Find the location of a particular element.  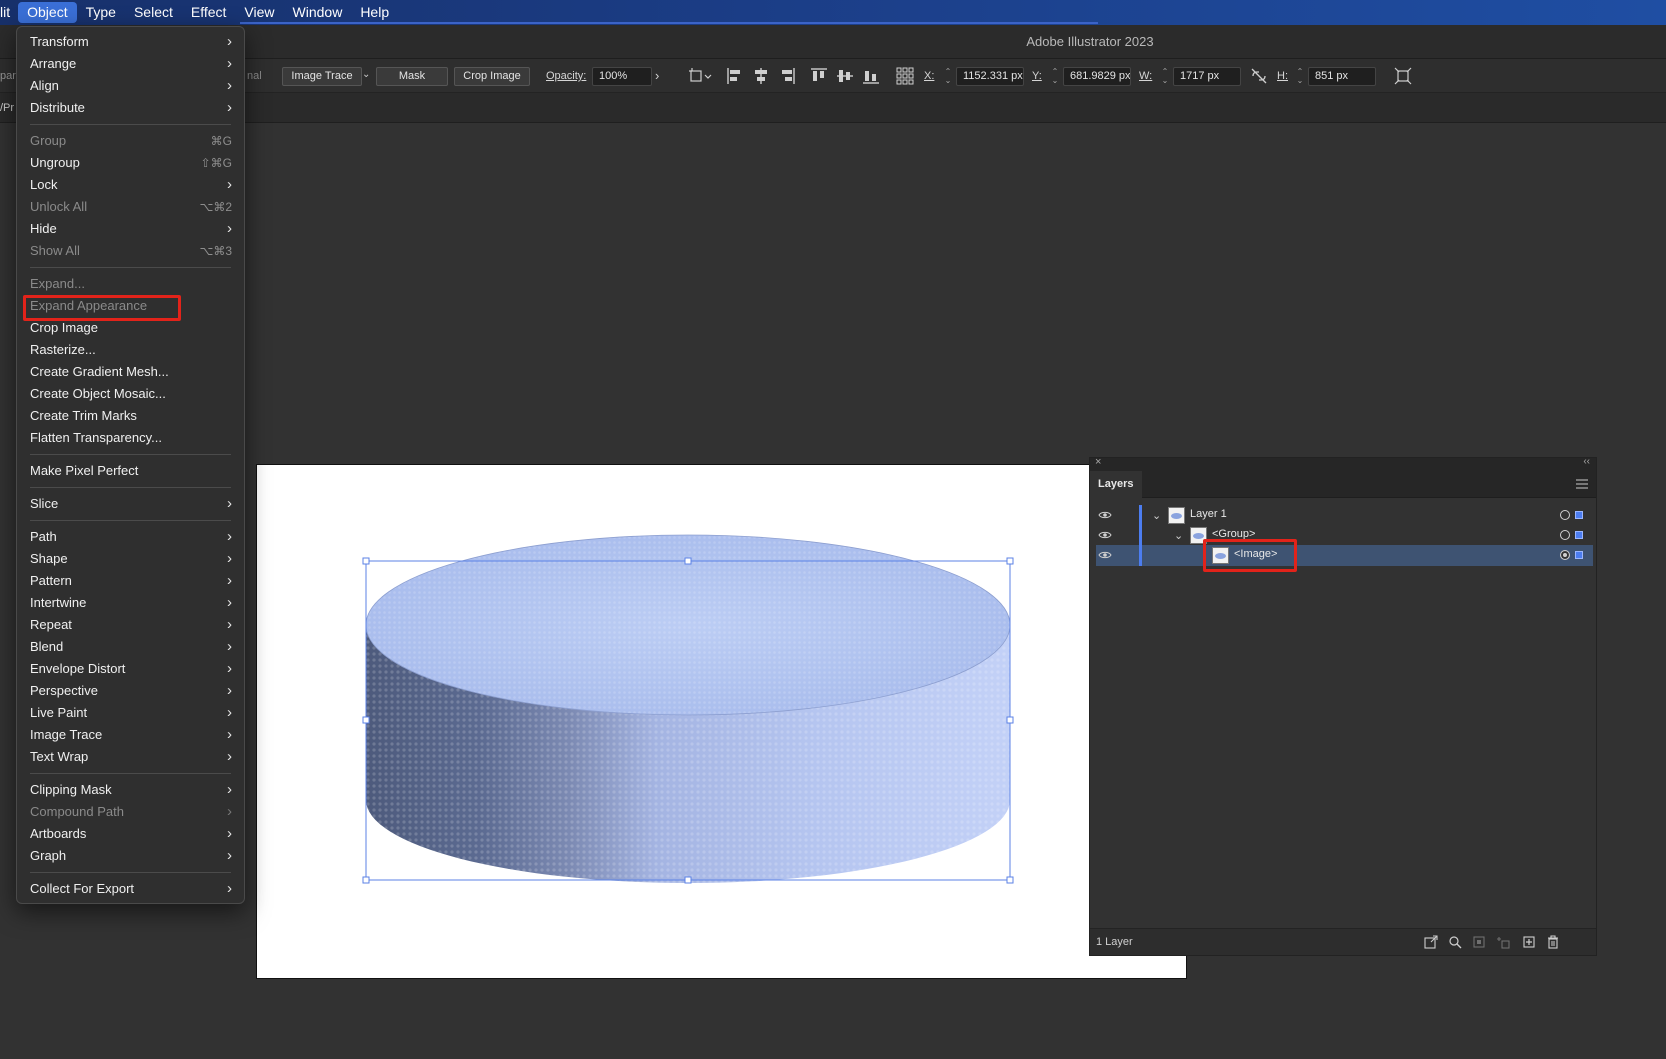

menu-item-envelope-distort: Envelope Distort › is located at coordinates (130, 669).